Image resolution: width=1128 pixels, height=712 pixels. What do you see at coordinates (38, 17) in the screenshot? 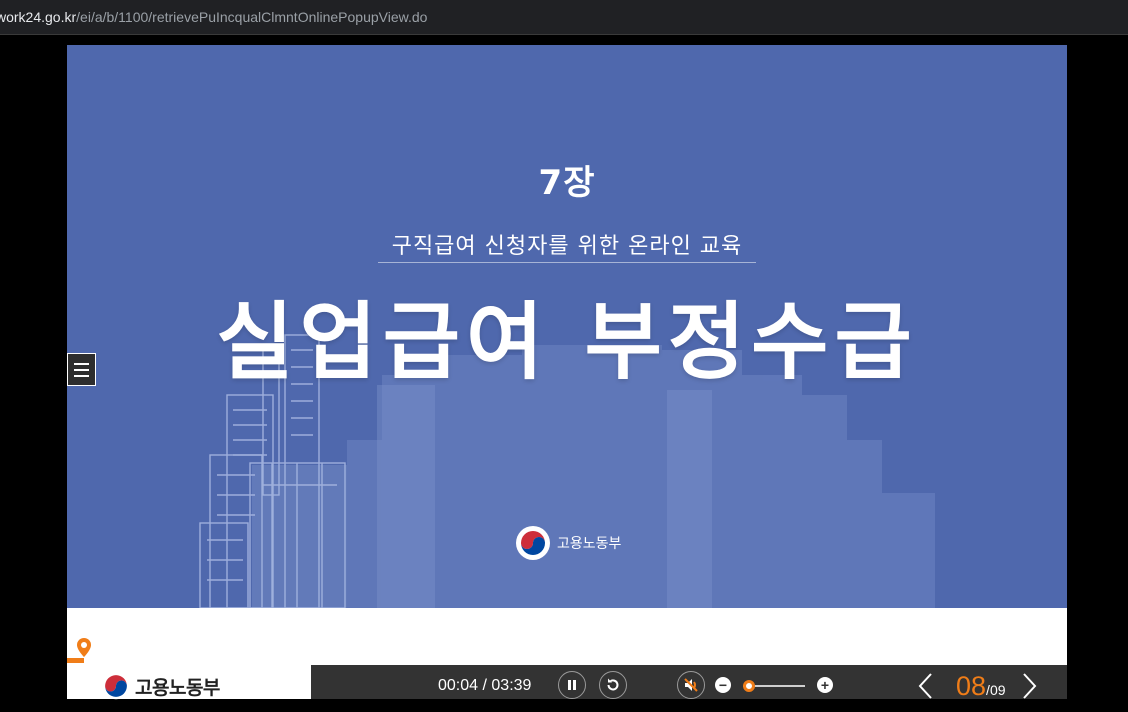
I see `url-domain: work24.go.kr` at bounding box center [38, 17].